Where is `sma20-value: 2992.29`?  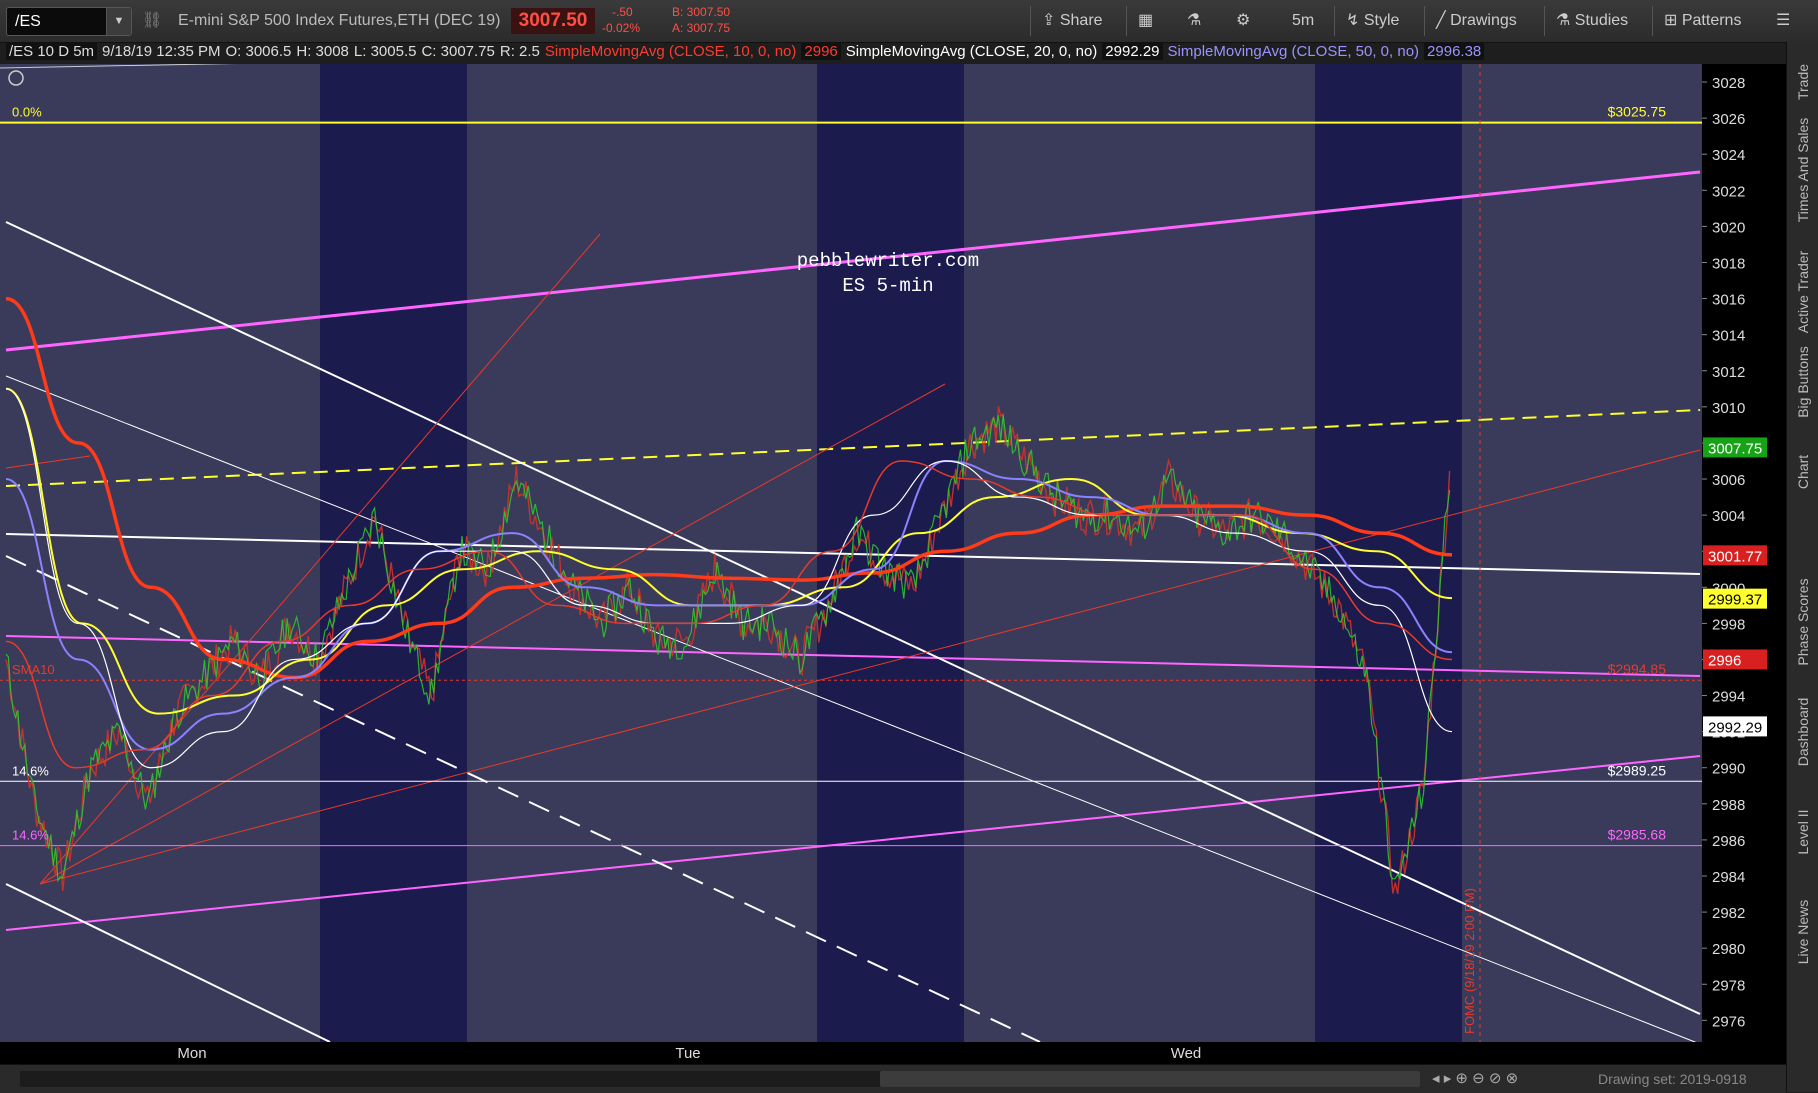 sma20-value: 2992.29 is located at coordinates (1132, 51).